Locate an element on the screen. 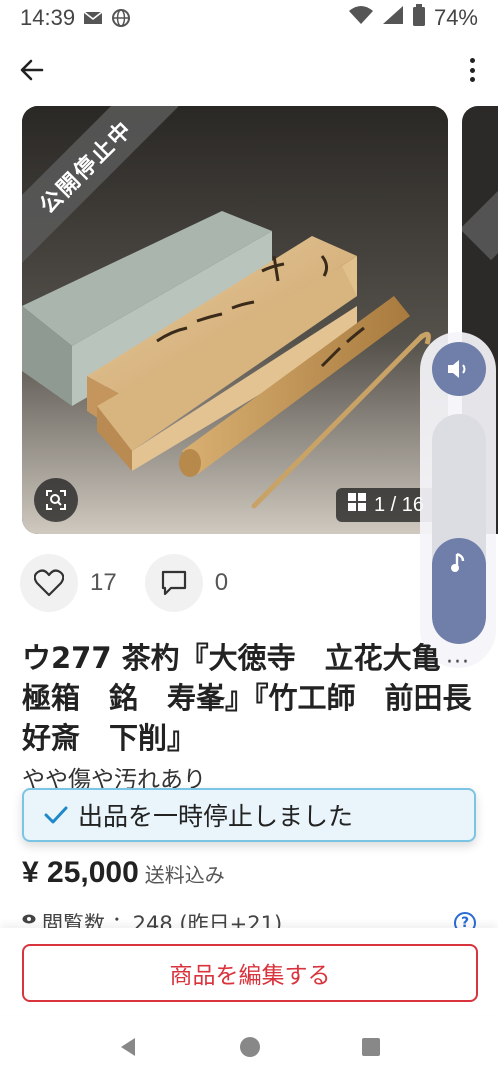 This screenshot has width=498, height=1080. heart-icon is located at coordinates (49, 583).